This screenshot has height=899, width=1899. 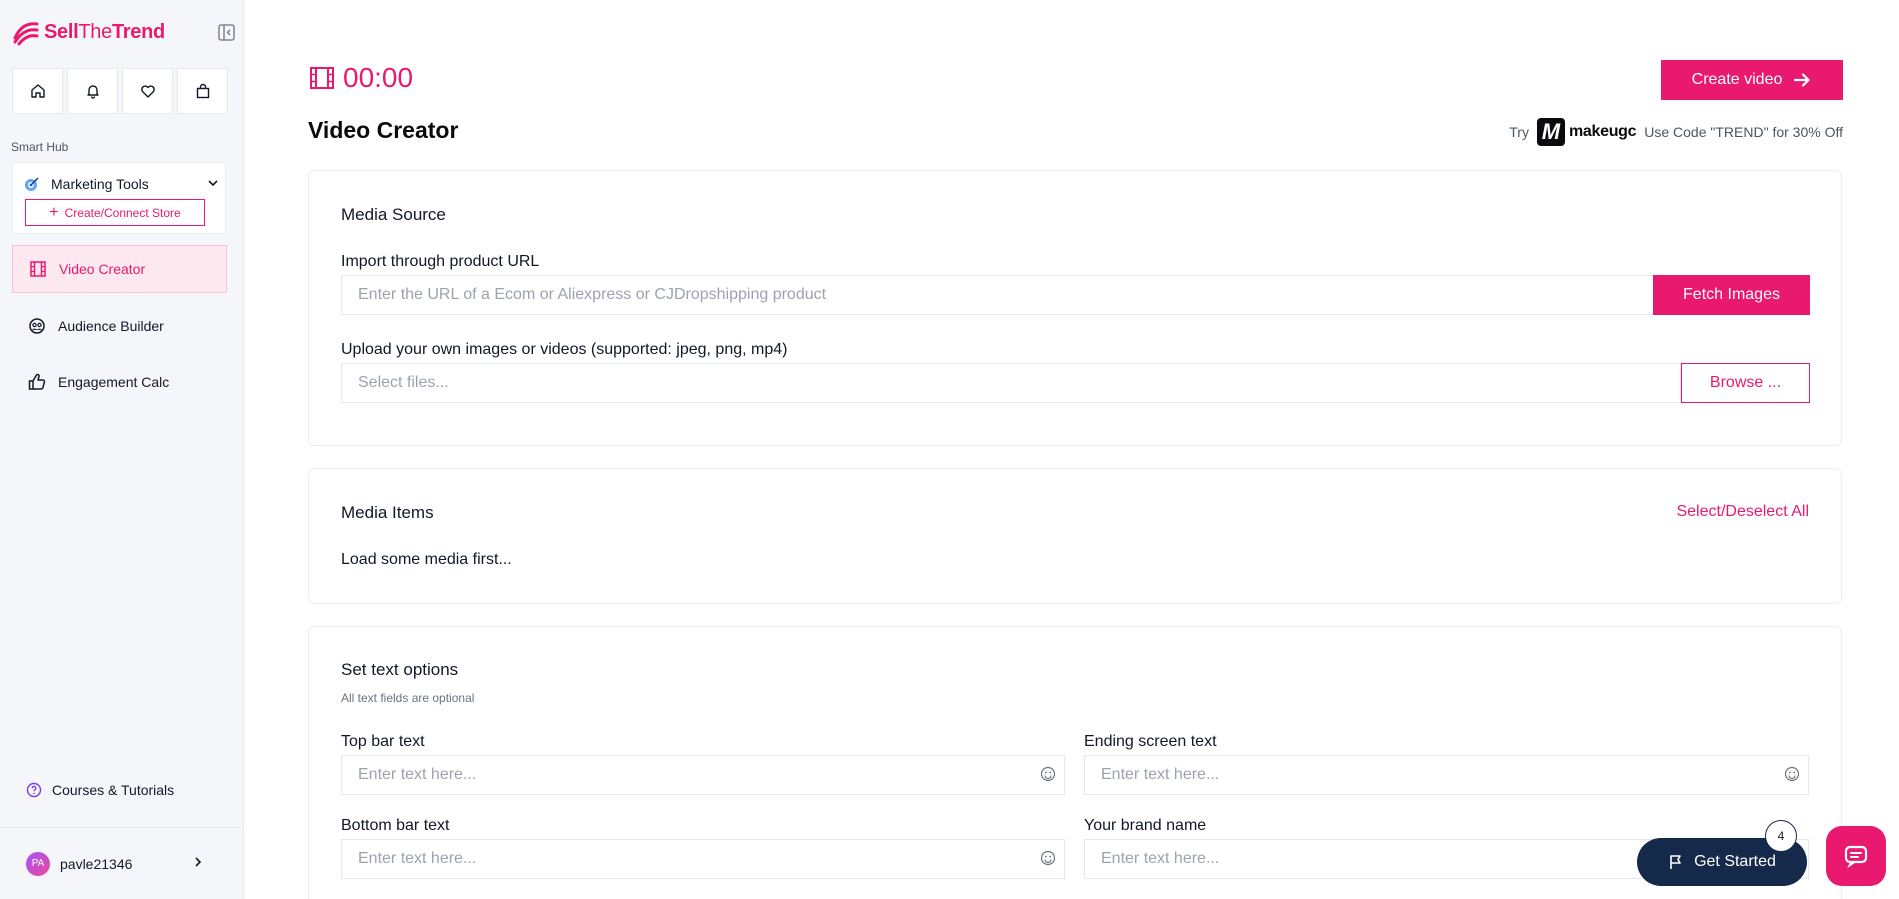 I want to click on ending-screen-label: Ending screen text, so click(x=1150, y=741).